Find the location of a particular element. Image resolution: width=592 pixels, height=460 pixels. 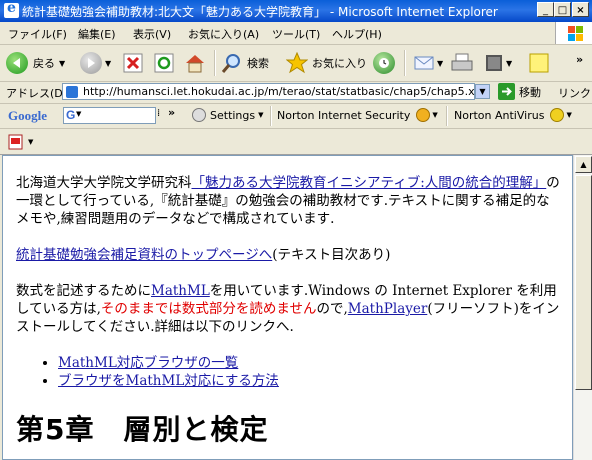

note-icon is located at coordinates (539, 63).